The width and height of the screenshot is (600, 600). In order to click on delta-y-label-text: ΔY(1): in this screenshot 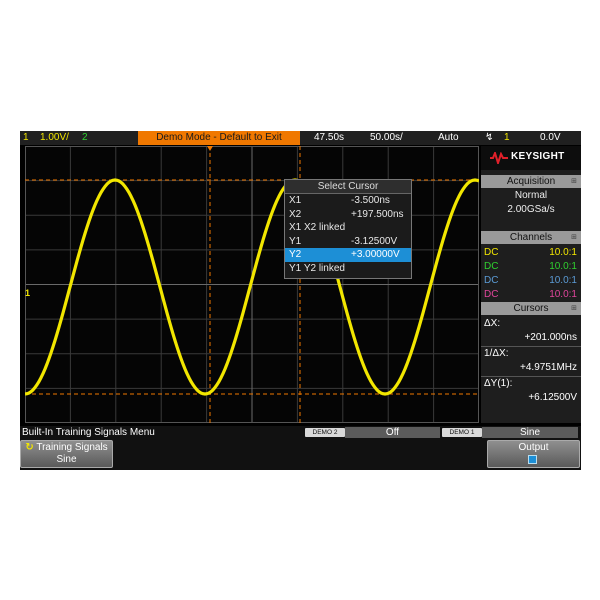, I will do `click(498, 383)`.